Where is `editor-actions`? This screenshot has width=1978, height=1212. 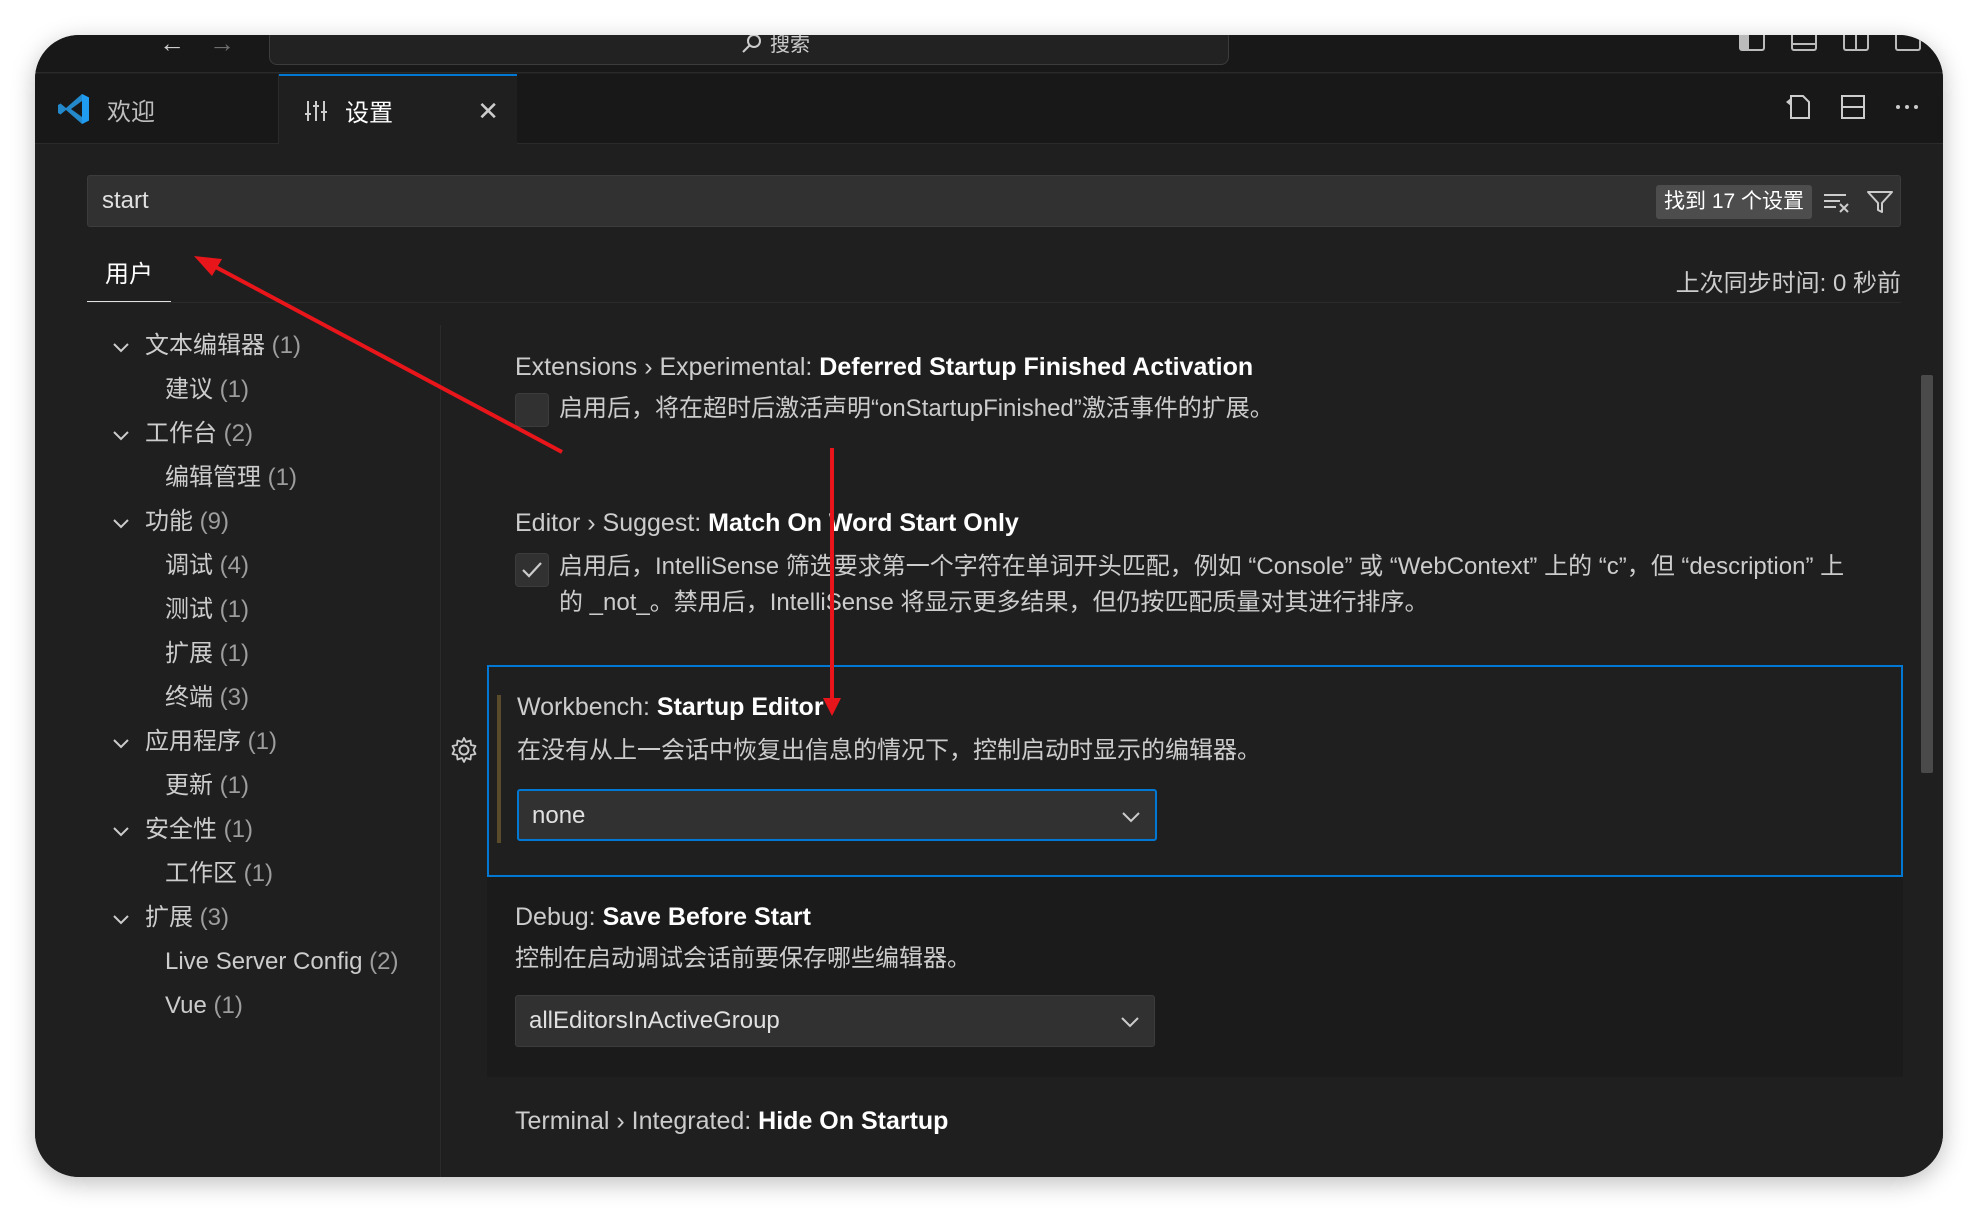
editor-actions is located at coordinates (1852, 107).